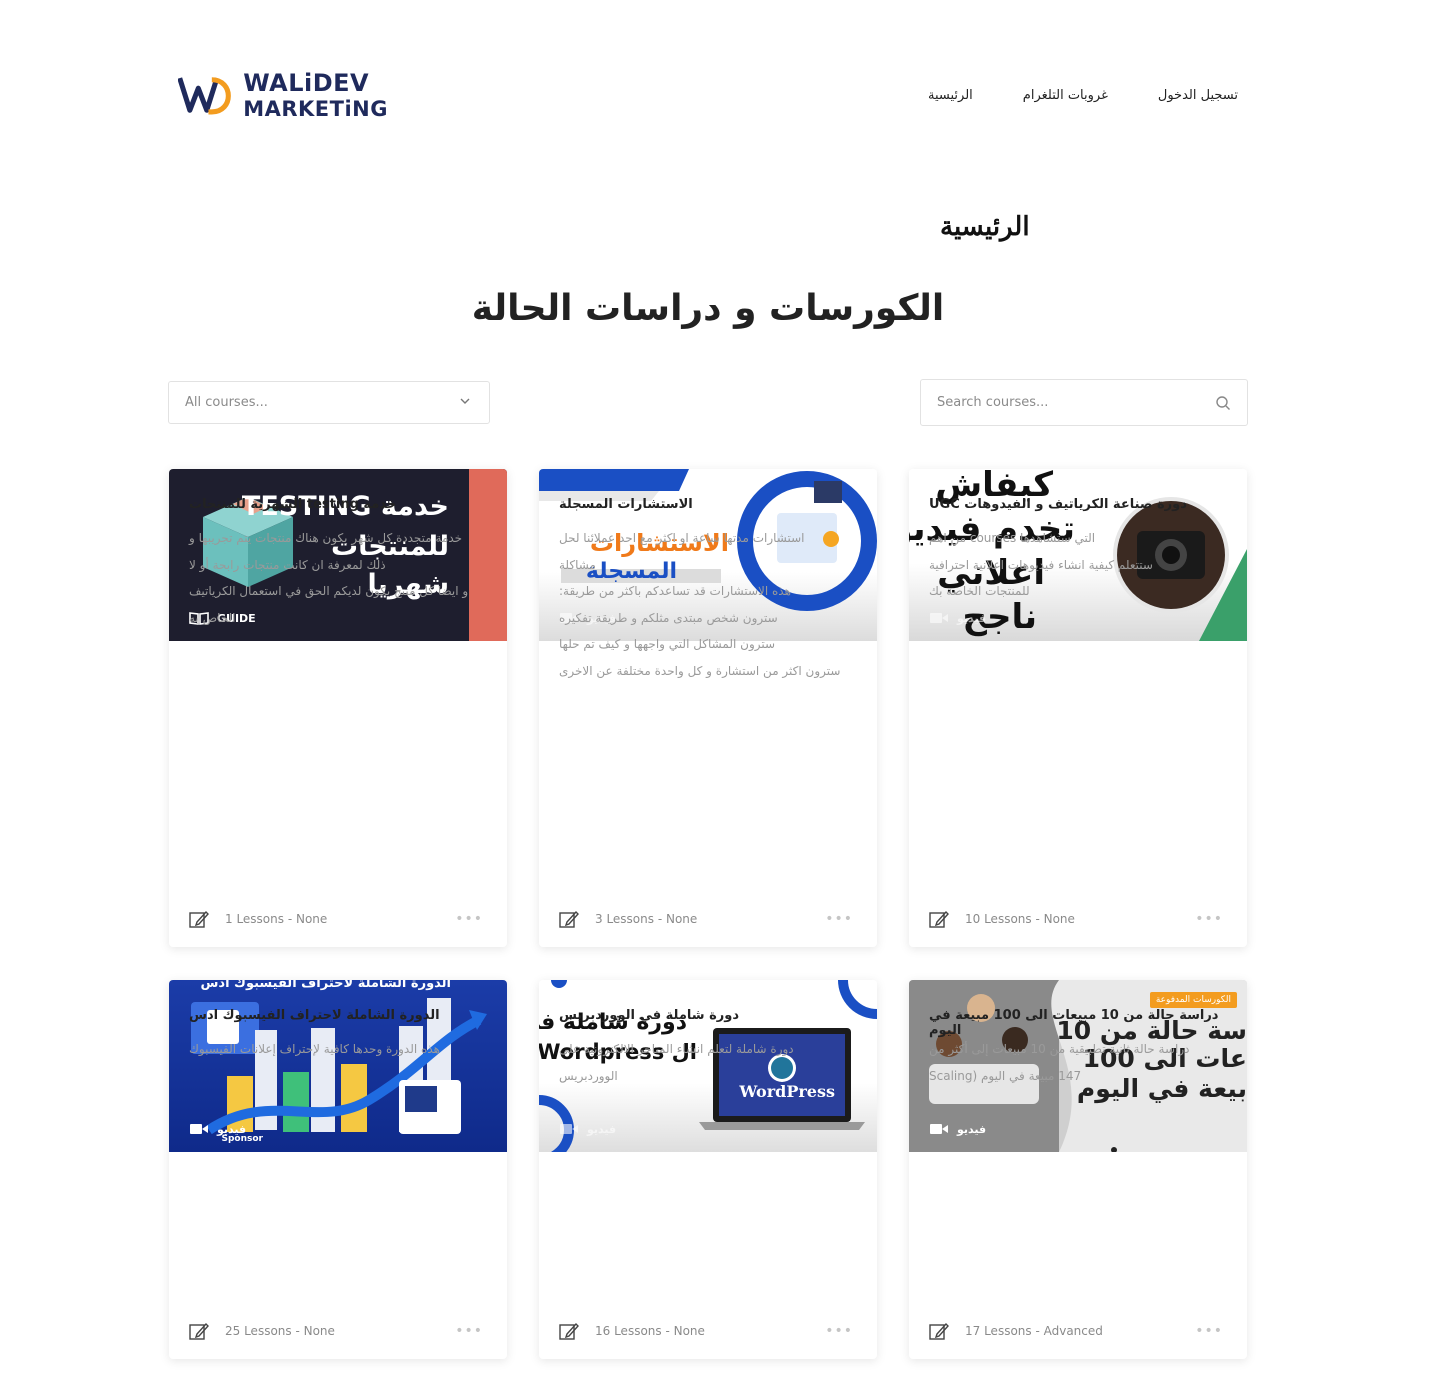  I want to click on search-icon, so click(1223, 403).